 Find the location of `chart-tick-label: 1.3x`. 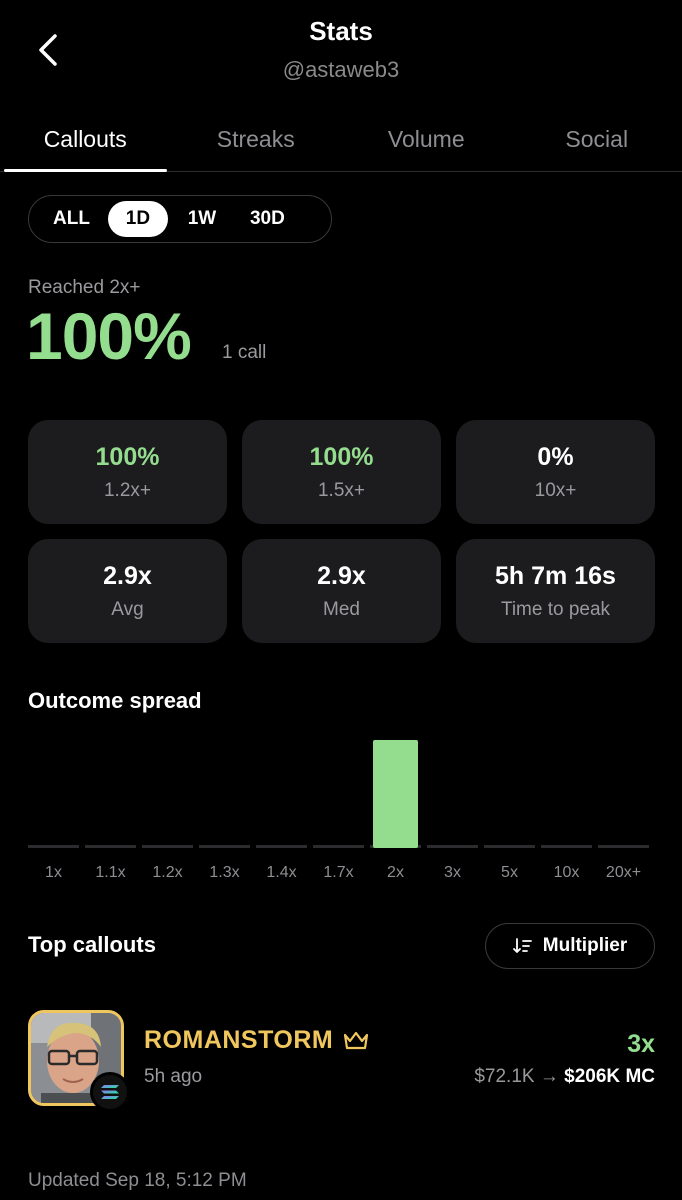

chart-tick-label: 1.3x is located at coordinates (224, 872).